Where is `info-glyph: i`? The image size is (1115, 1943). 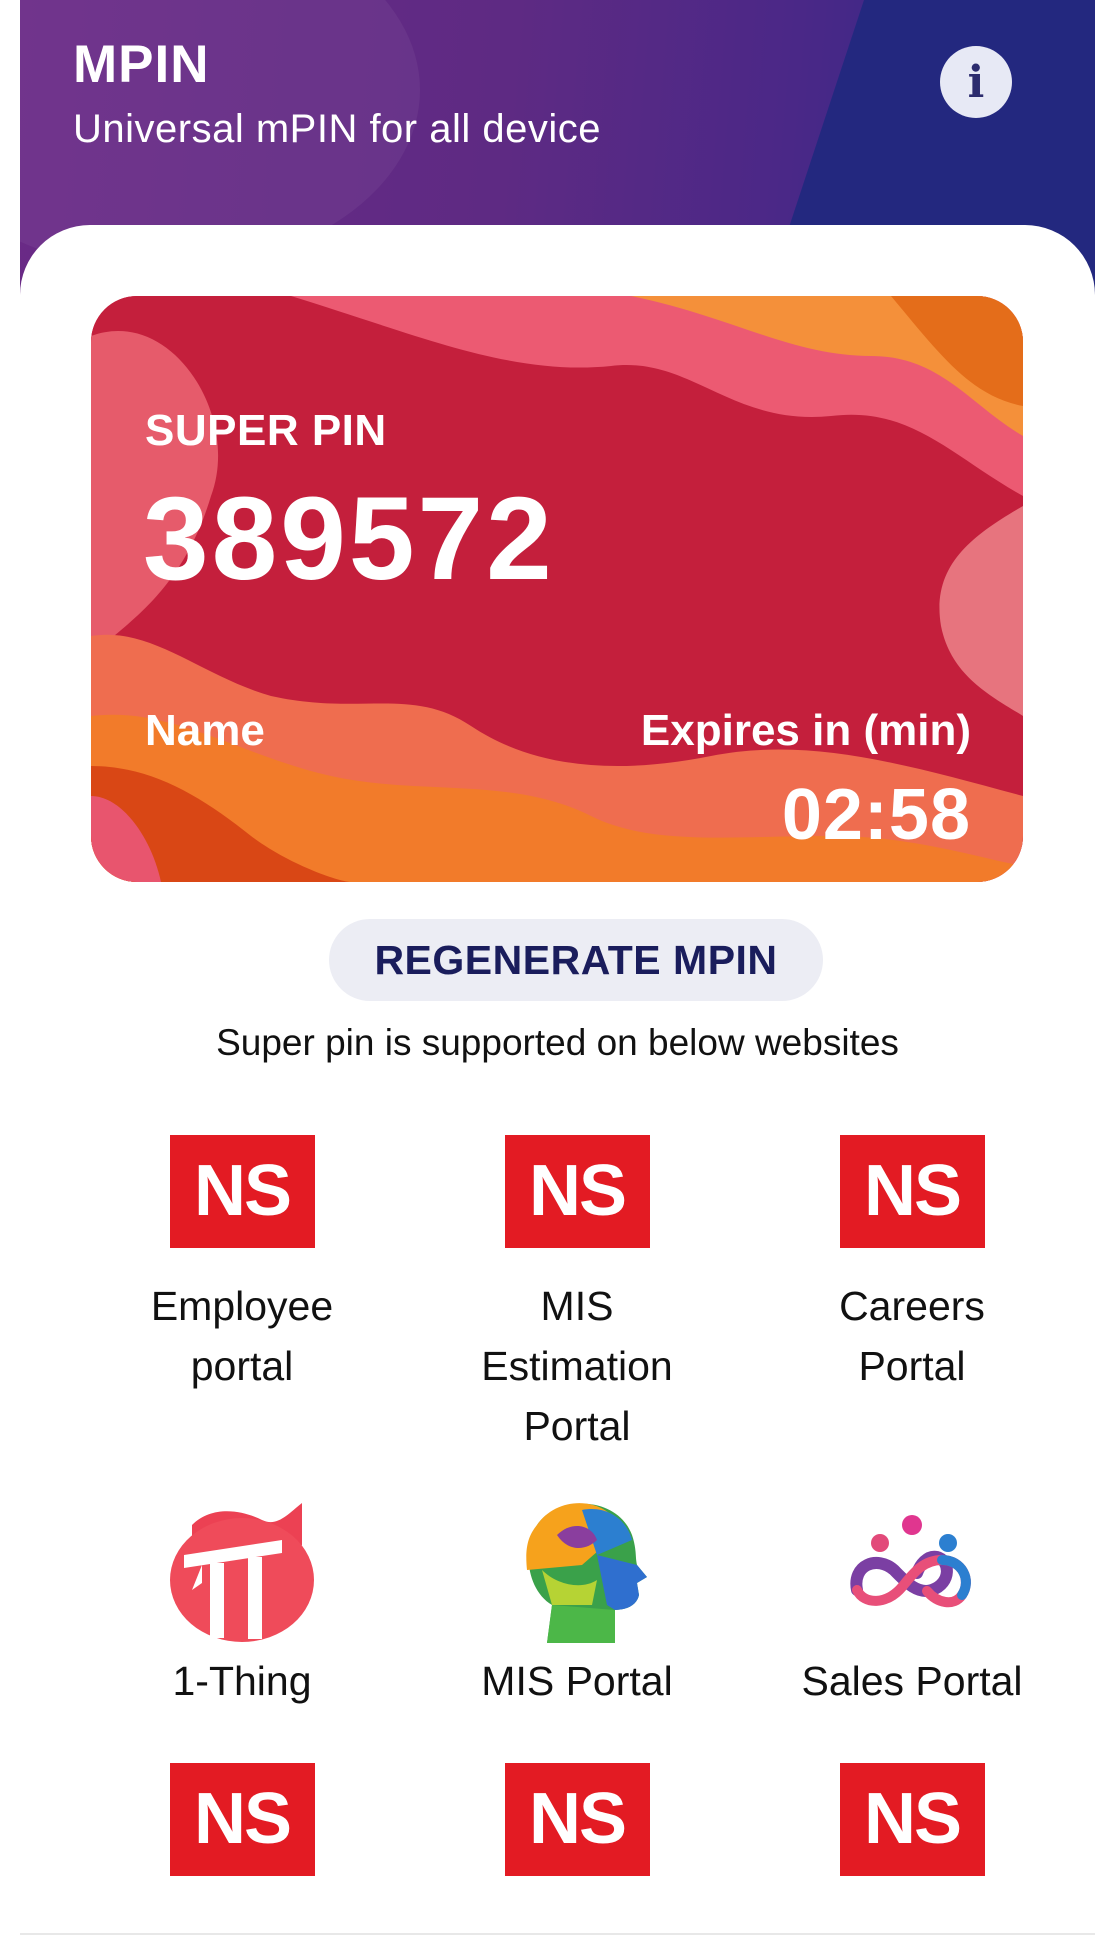
info-glyph: i is located at coordinates (976, 82).